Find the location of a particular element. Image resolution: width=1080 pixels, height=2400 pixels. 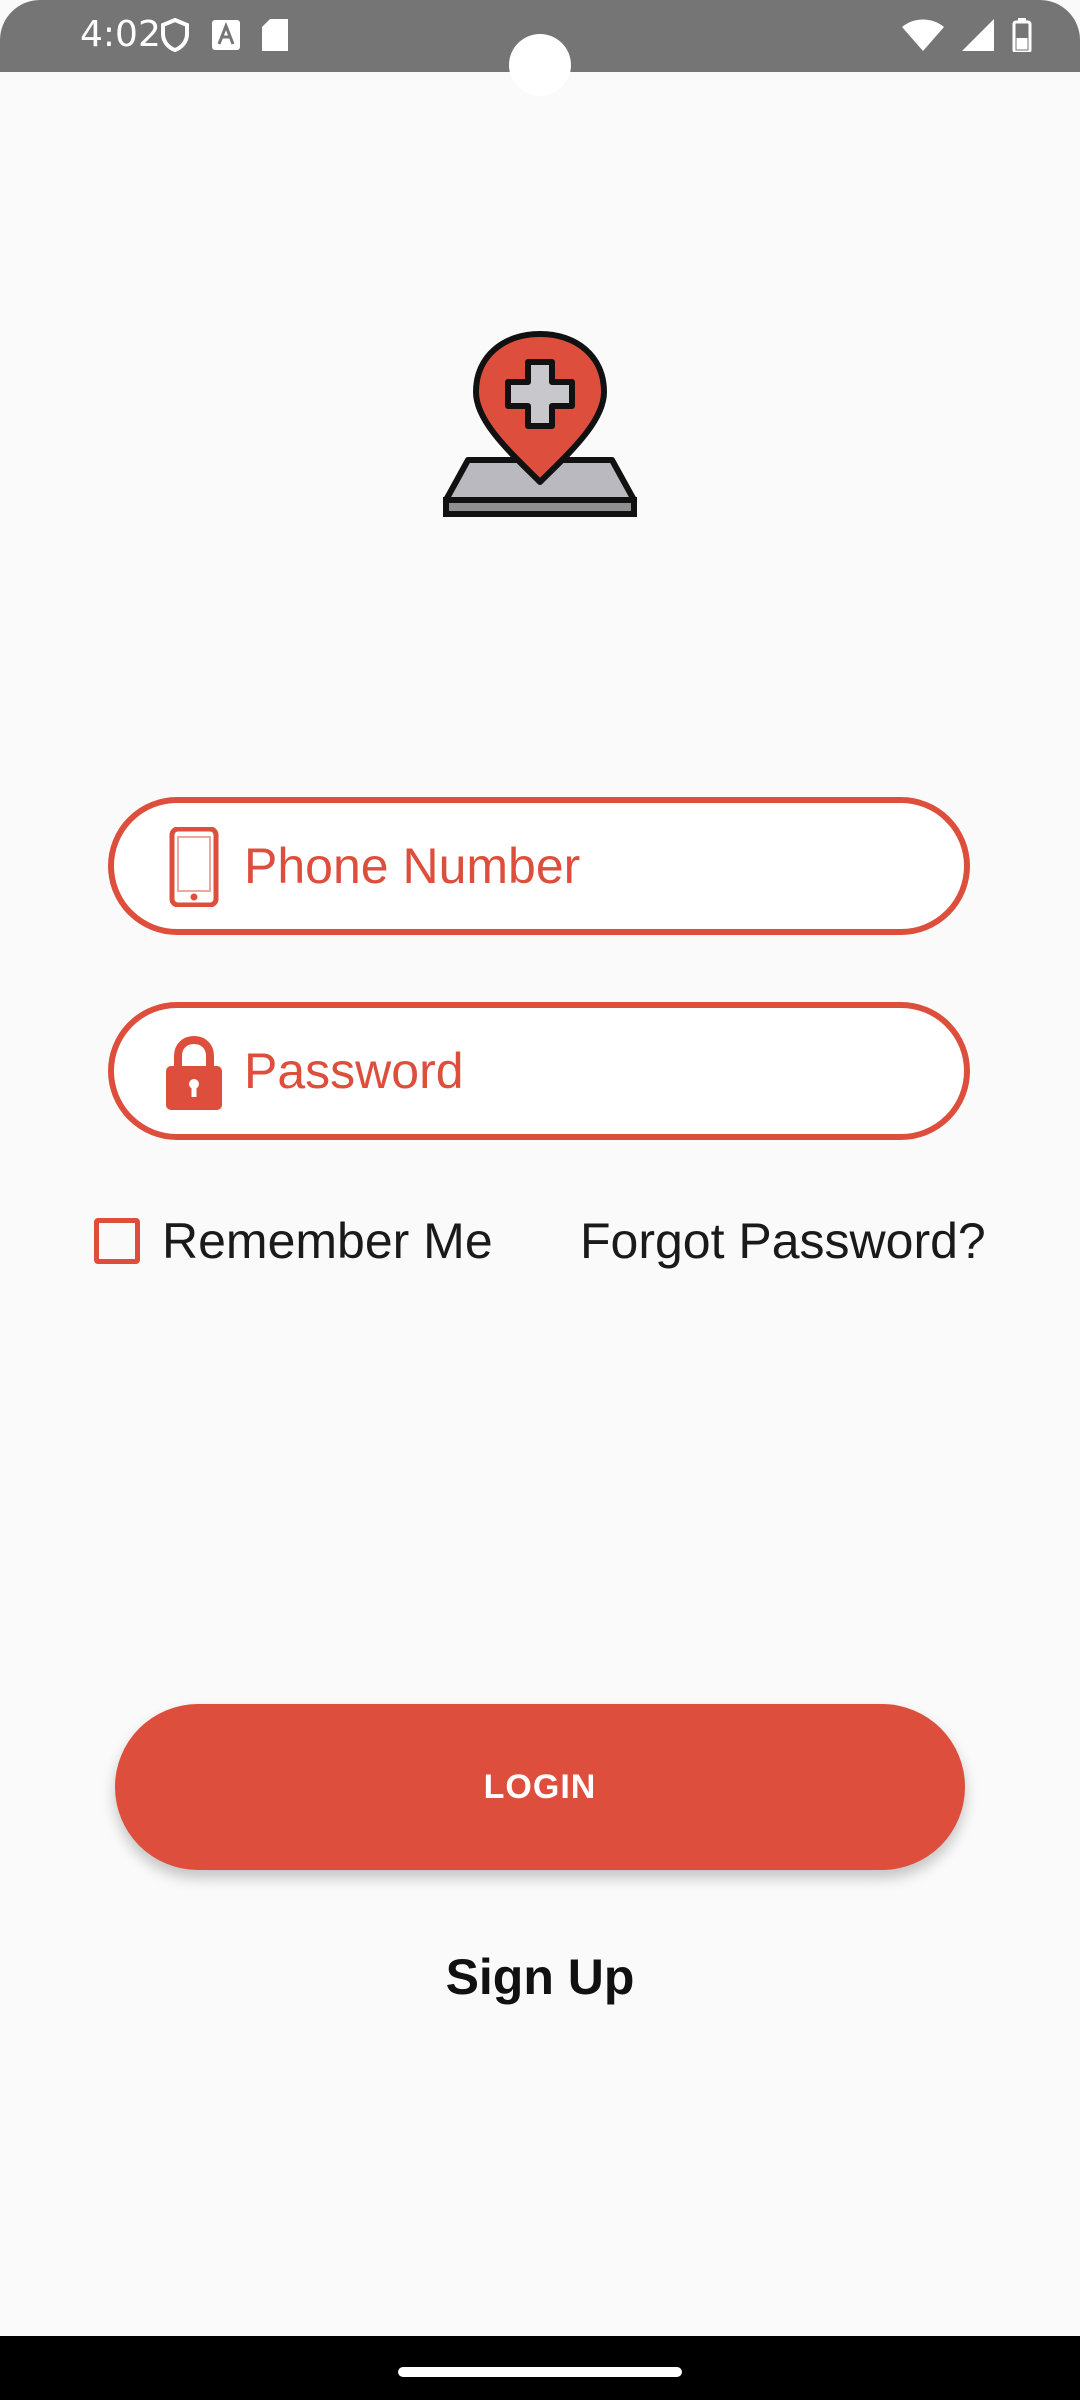

password-field is located at coordinates (539, 1071).